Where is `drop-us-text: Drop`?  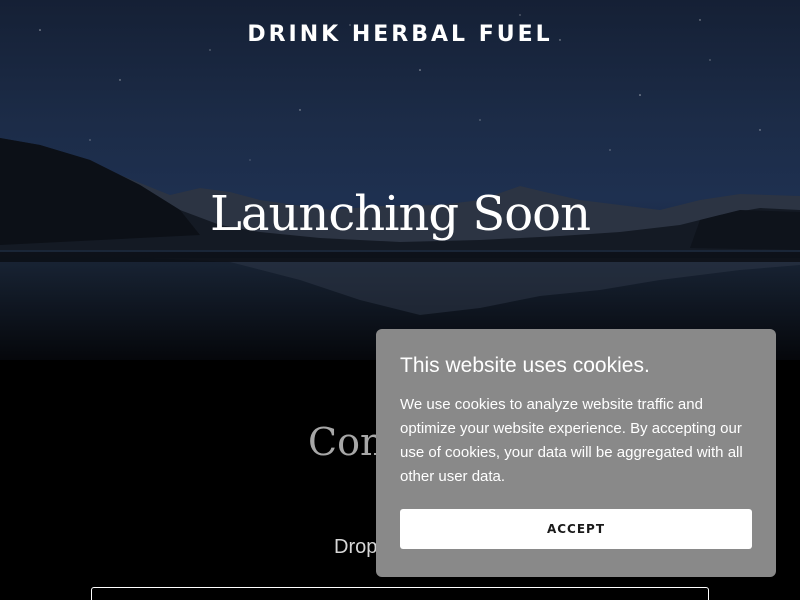 drop-us-text: Drop is located at coordinates (356, 547).